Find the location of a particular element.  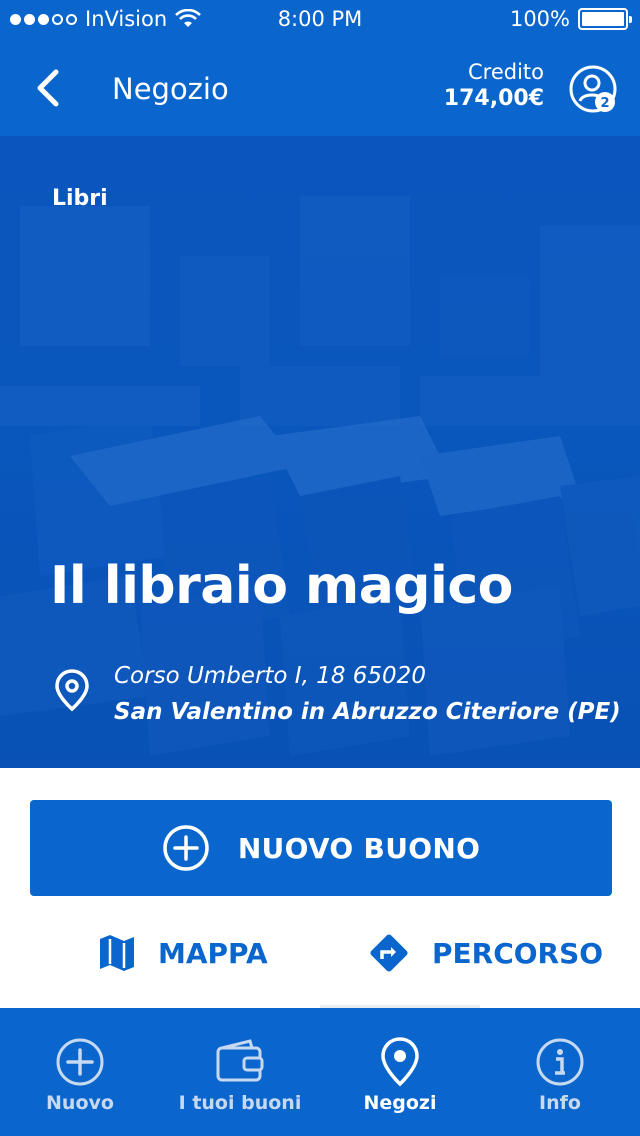

shop-name: Il libraio magico is located at coordinates (281, 586).